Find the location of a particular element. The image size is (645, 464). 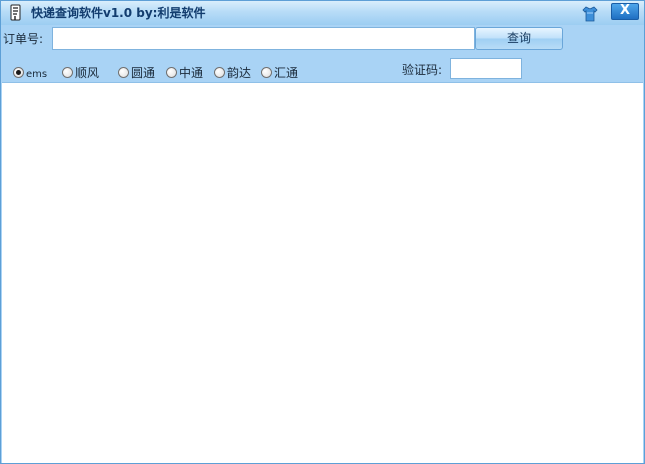

carrier-radio-zhongtong: 中通 is located at coordinates (184, 73).